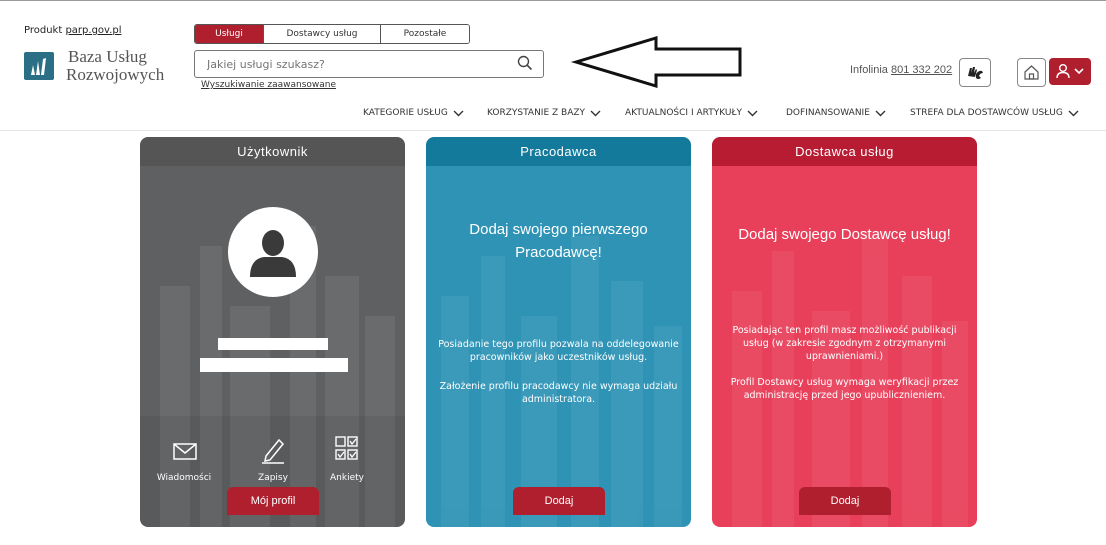 This screenshot has height=545, width=1106. I want to click on search-type-tabs: Usługi Dostawcy usług Pozostałe, so click(332, 34).